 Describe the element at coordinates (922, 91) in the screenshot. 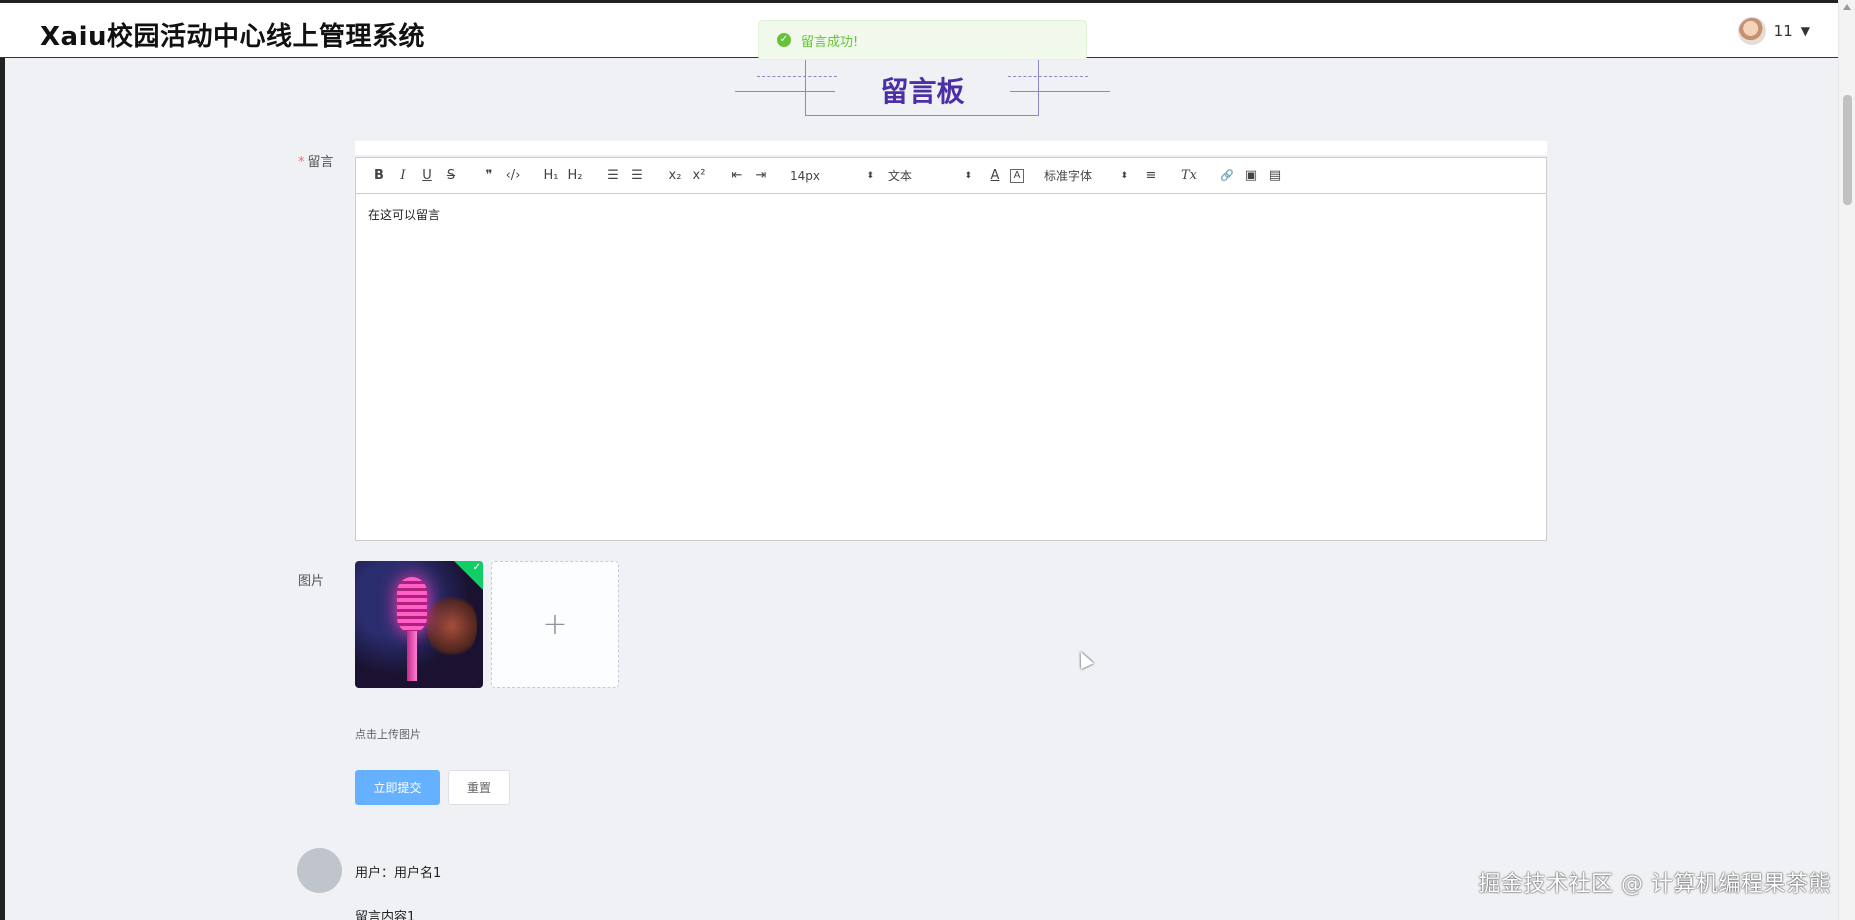

I see `page-title: 留言板` at that location.